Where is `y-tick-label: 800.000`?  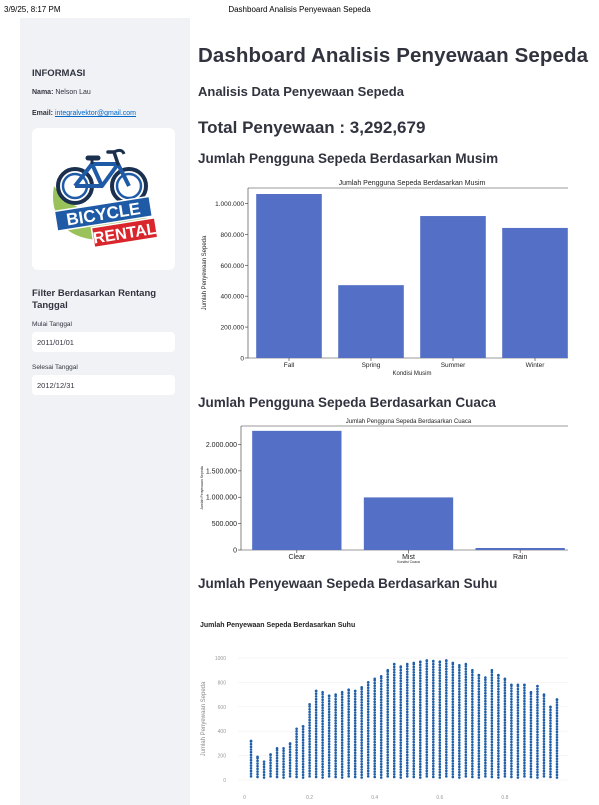 y-tick-label: 800.000 is located at coordinates (233, 235).